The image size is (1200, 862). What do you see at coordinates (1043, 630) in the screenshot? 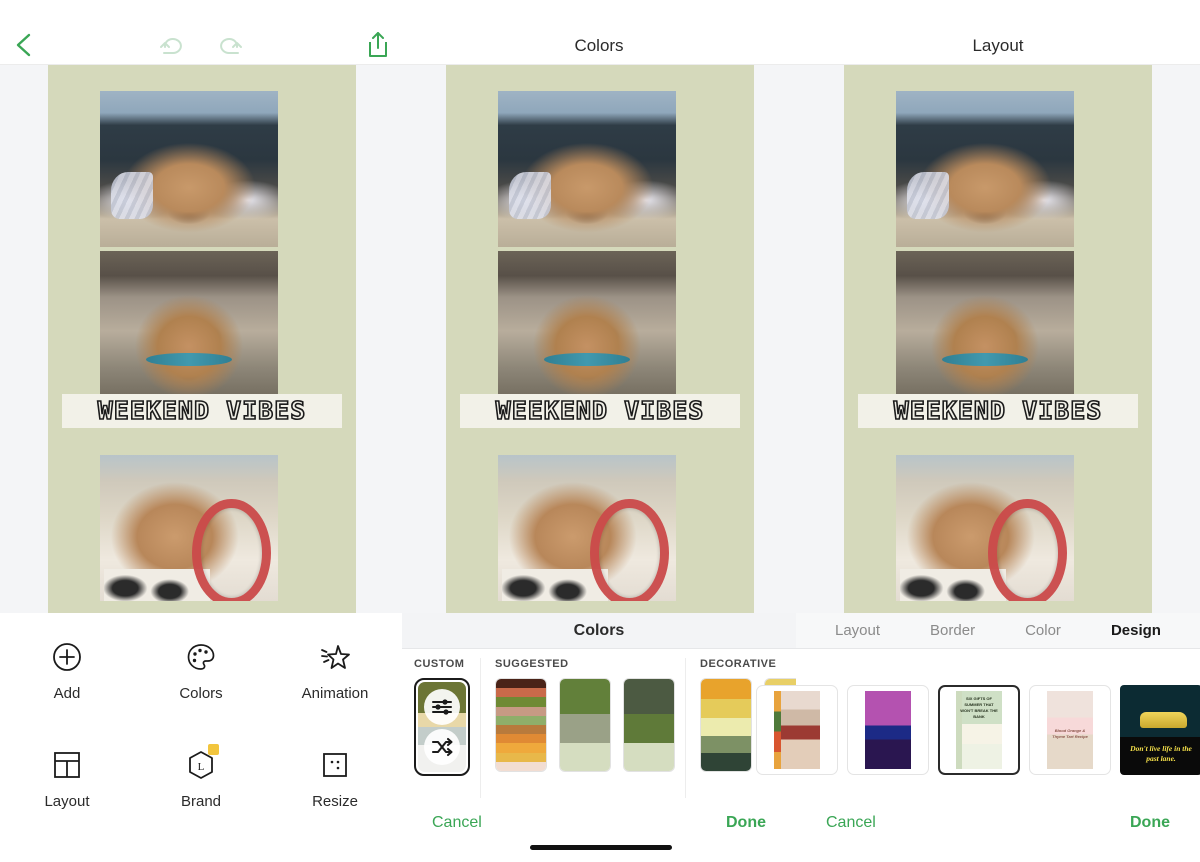
I see `tab-color: Color` at bounding box center [1043, 630].